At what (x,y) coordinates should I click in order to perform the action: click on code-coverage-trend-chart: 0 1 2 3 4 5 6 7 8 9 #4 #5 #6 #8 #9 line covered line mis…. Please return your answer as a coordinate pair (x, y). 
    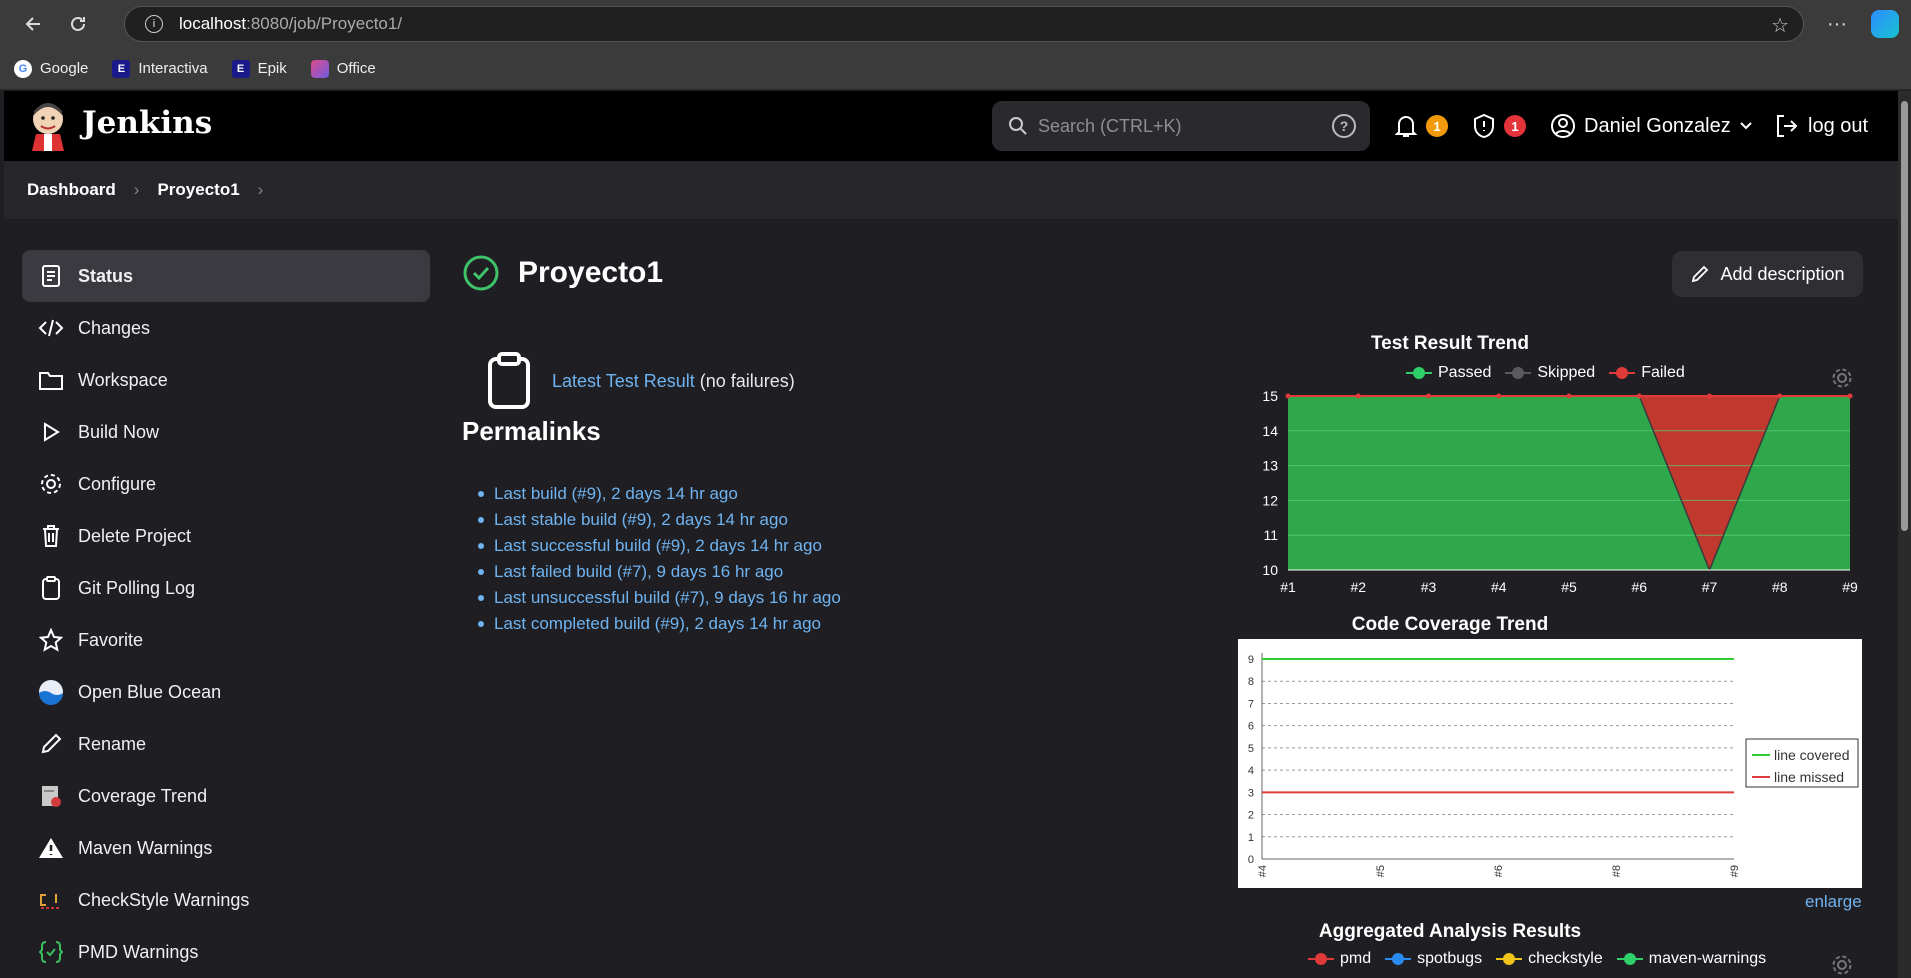
    Looking at the image, I should click on (1550, 763).